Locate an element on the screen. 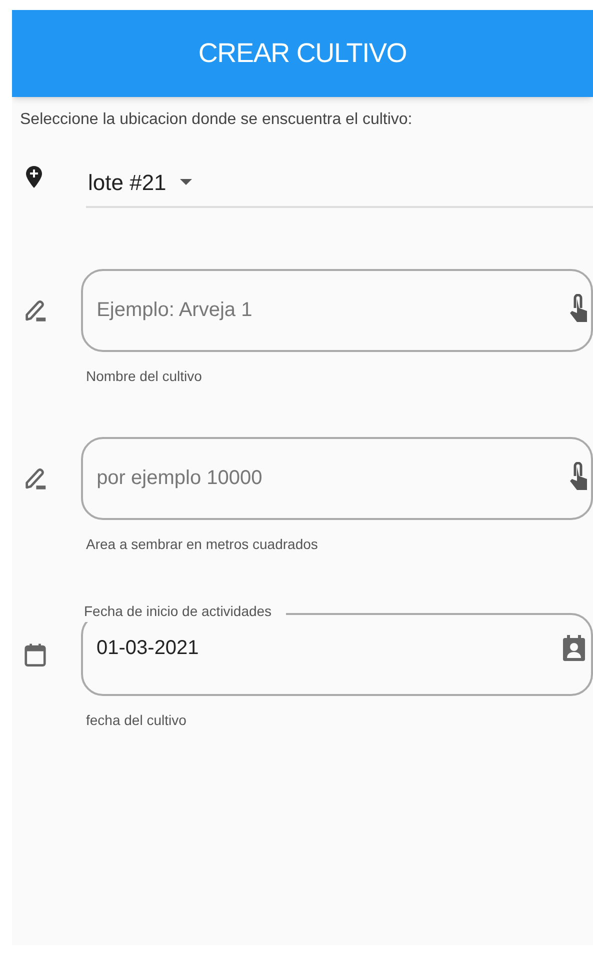  calendar-icon is located at coordinates (35, 655).